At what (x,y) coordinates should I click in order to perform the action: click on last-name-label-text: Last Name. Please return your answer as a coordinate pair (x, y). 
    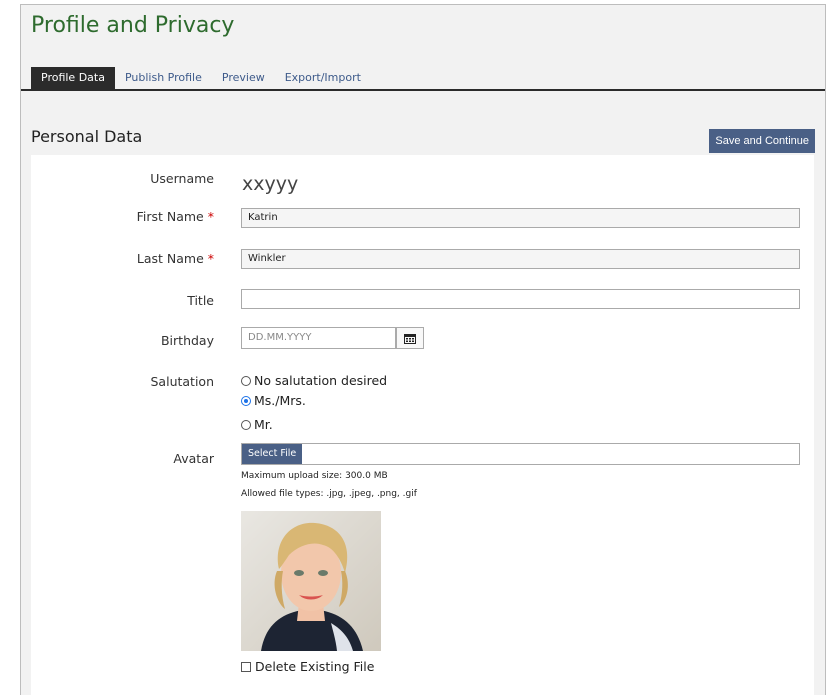
    Looking at the image, I should click on (170, 258).